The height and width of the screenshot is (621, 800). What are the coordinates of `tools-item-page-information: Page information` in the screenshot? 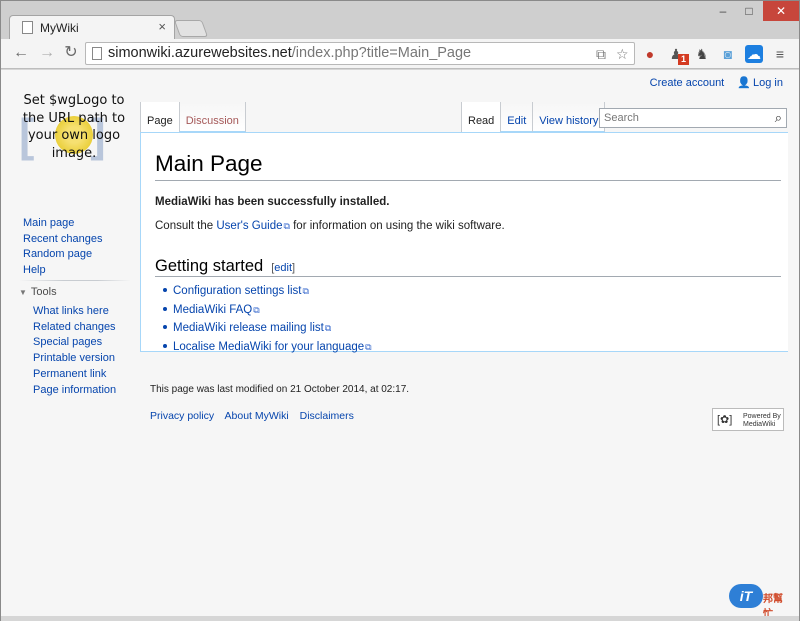 It's located at (74, 391).